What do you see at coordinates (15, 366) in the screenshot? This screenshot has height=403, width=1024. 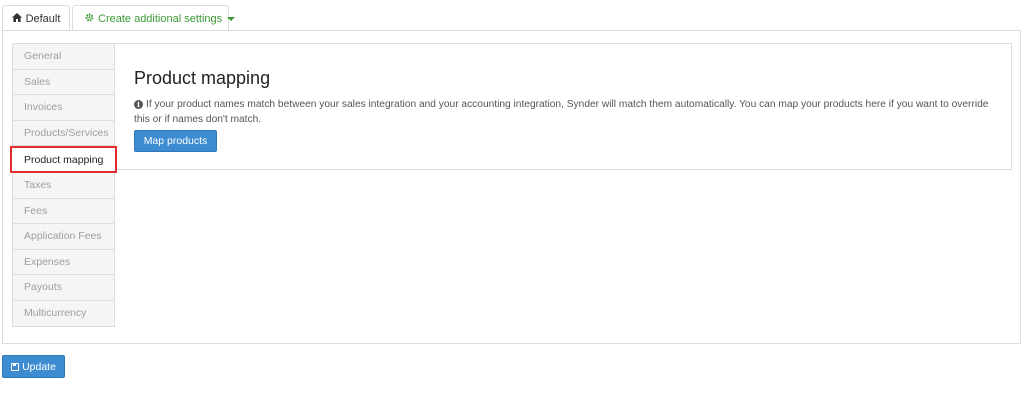 I see `save-icon` at bounding box center [15, 366].